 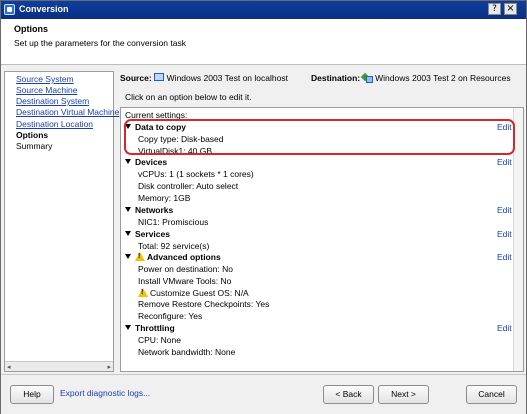 What do you see at coordinates (159, 340) in the screenshot?
I see `setting-cpu: CPU: None` at bounding box center [159, 340].